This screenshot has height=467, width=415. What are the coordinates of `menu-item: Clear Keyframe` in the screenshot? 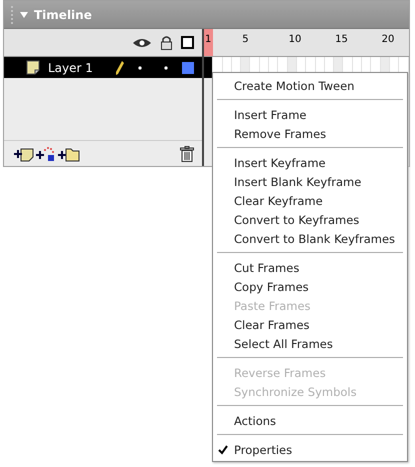 It's located at (310, 200).